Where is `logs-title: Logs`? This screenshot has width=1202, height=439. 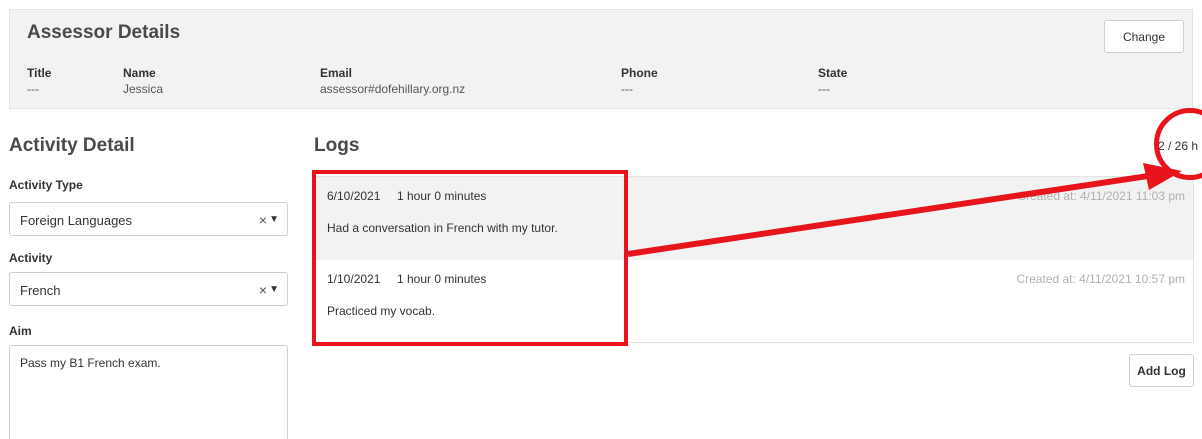 logs-title: Logs is located at coordinates (337, 145).